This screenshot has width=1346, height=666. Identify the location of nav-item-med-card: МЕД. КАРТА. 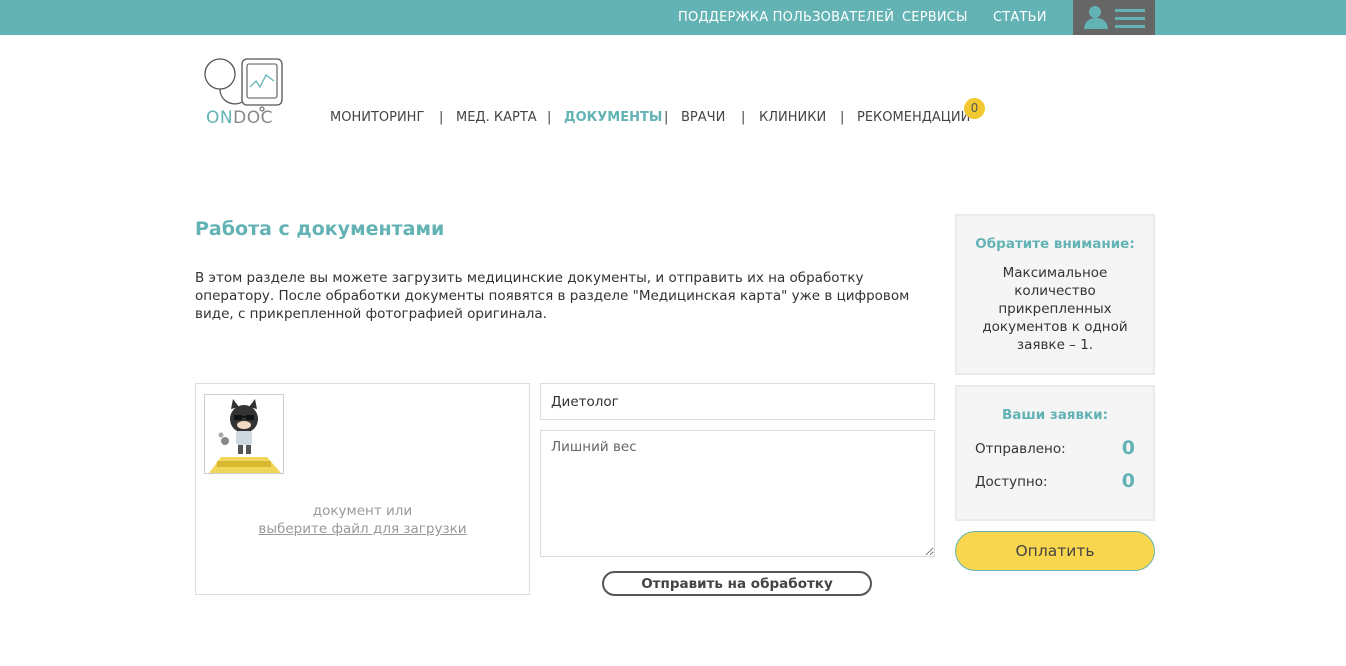
(496, 117).